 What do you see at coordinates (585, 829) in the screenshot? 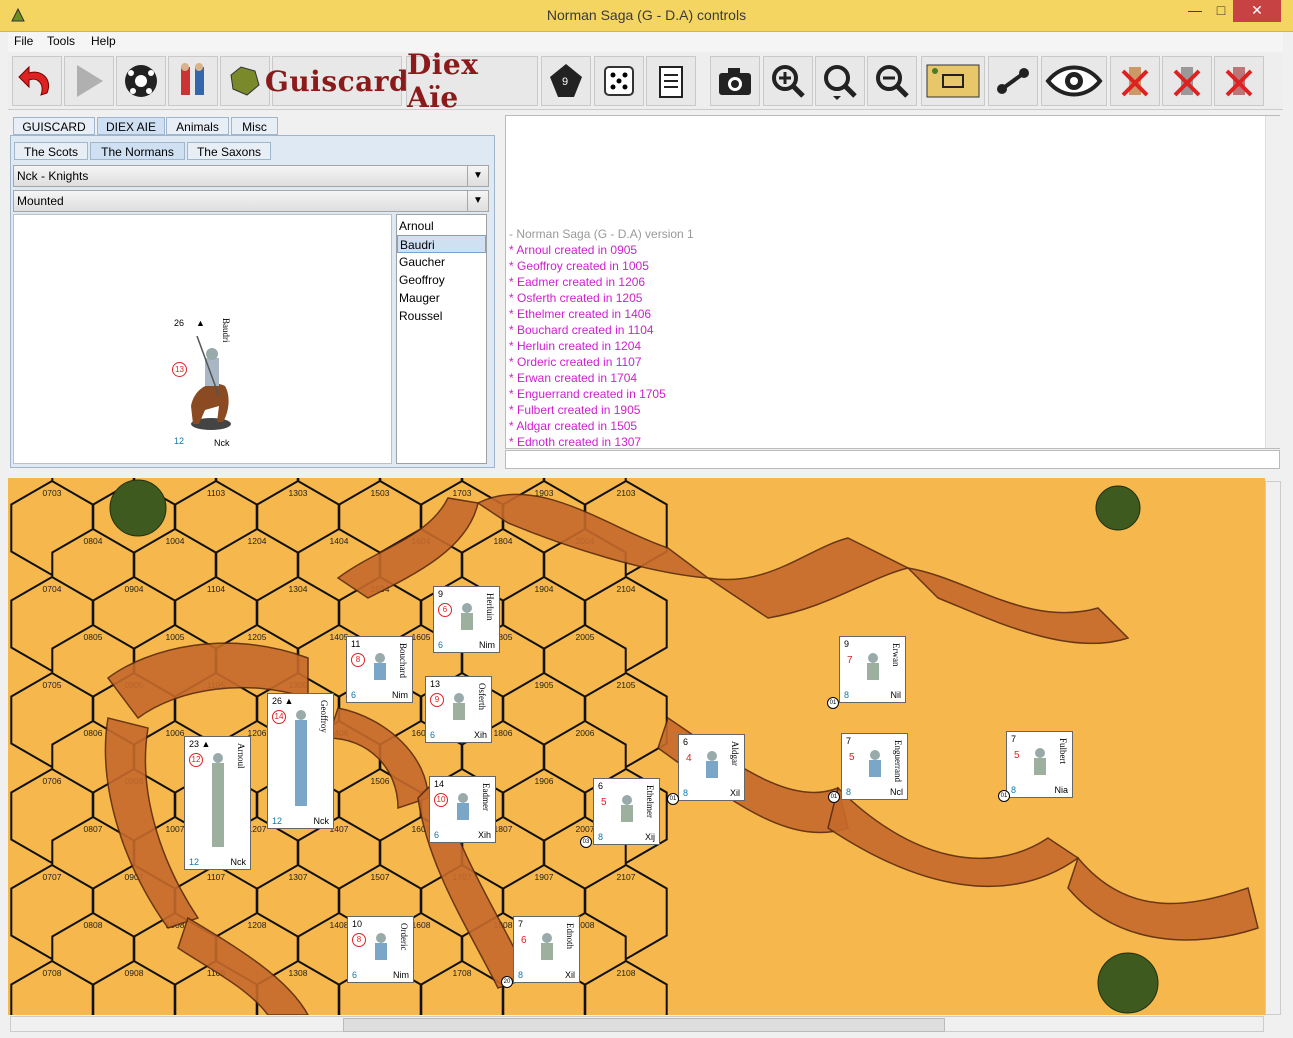
I see `hex-label: 2007` at bounding box center [585, 829].